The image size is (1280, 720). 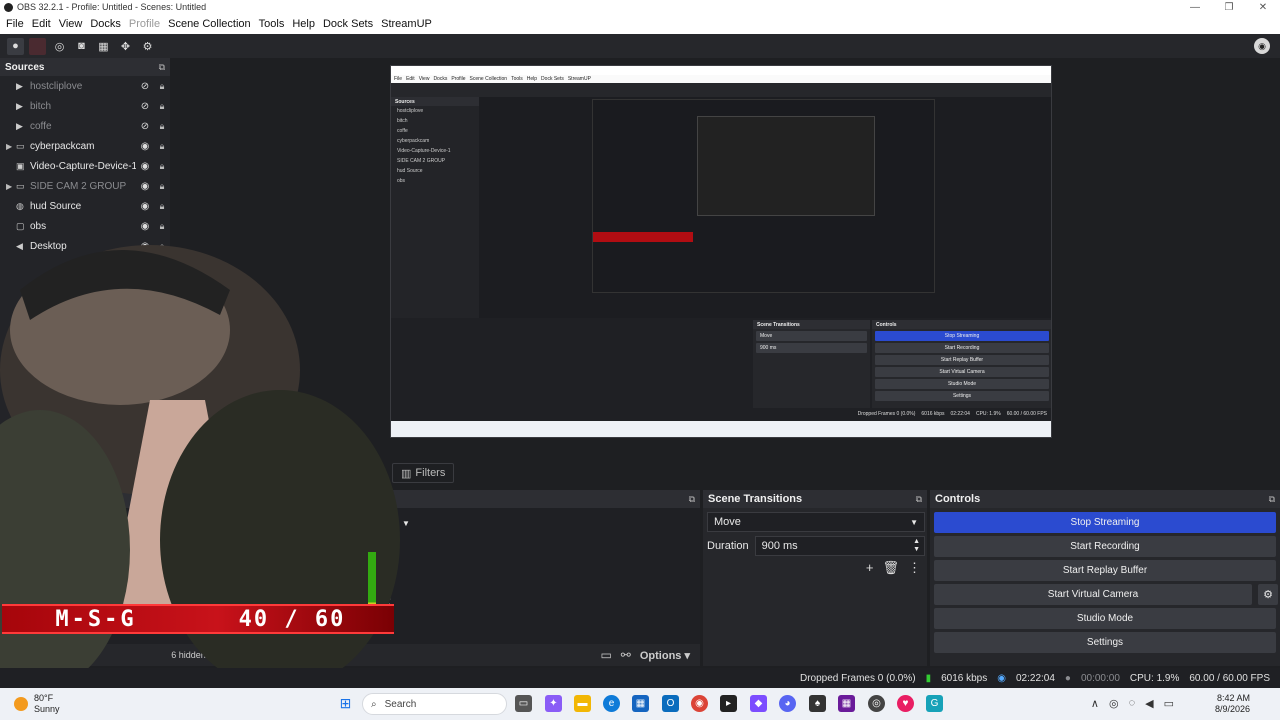 I want to click on tray-app-icon: ◎, so click(x=1114, y=703).